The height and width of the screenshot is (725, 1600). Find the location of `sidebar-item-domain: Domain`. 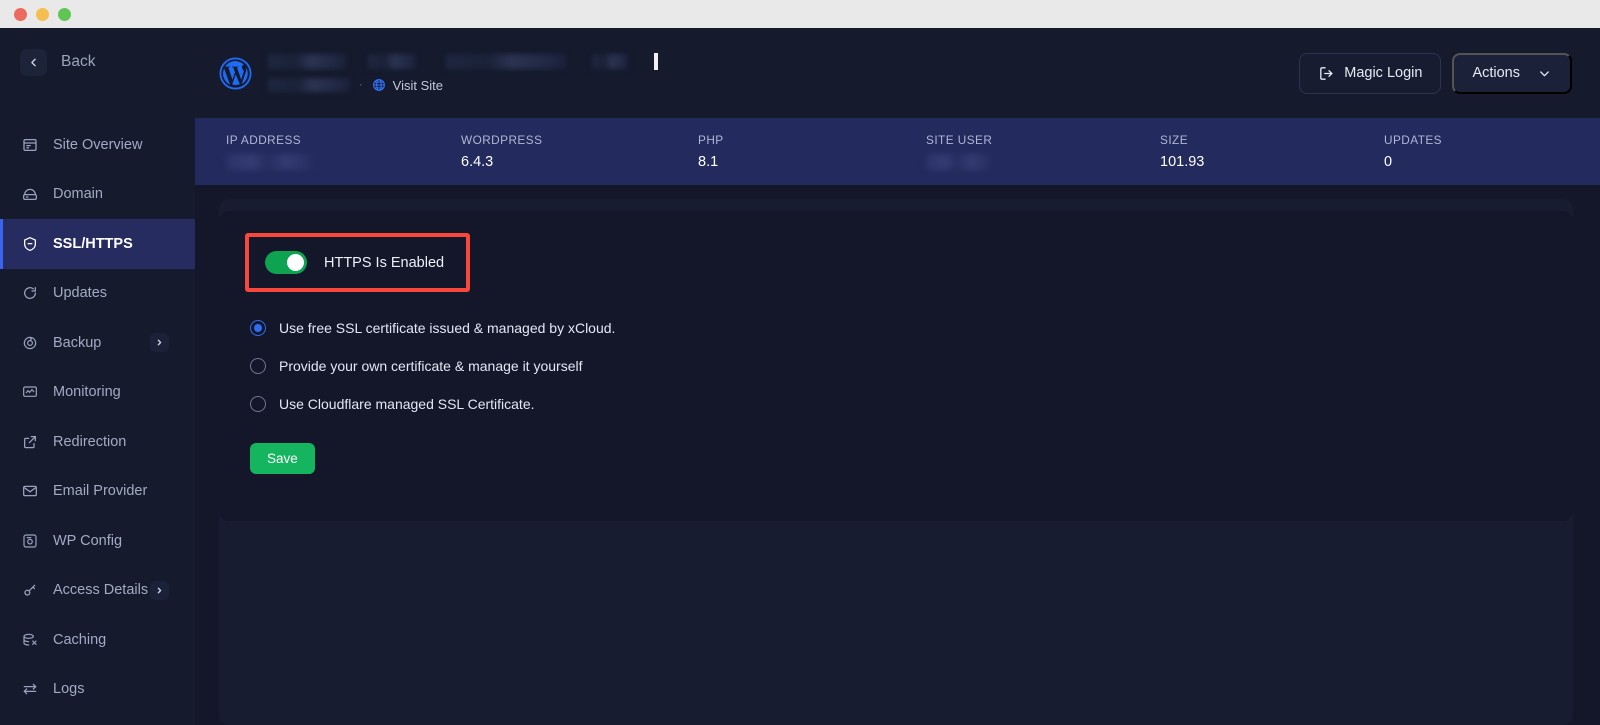

sidebar-item-domain: Domain is located at coordinates (97, 195).